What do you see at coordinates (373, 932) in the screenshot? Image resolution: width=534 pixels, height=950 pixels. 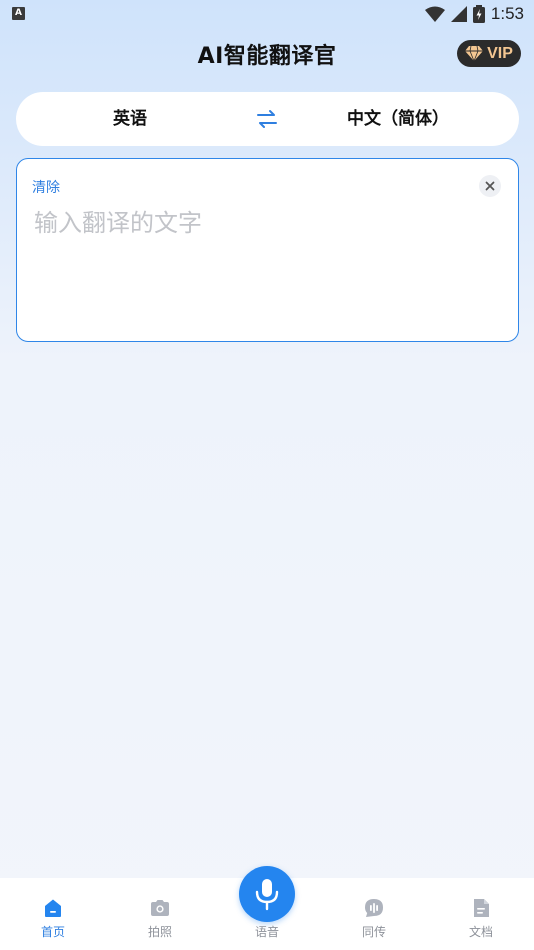 I see `nav-interpret-label: 同传` at bounding box center [373, 932].